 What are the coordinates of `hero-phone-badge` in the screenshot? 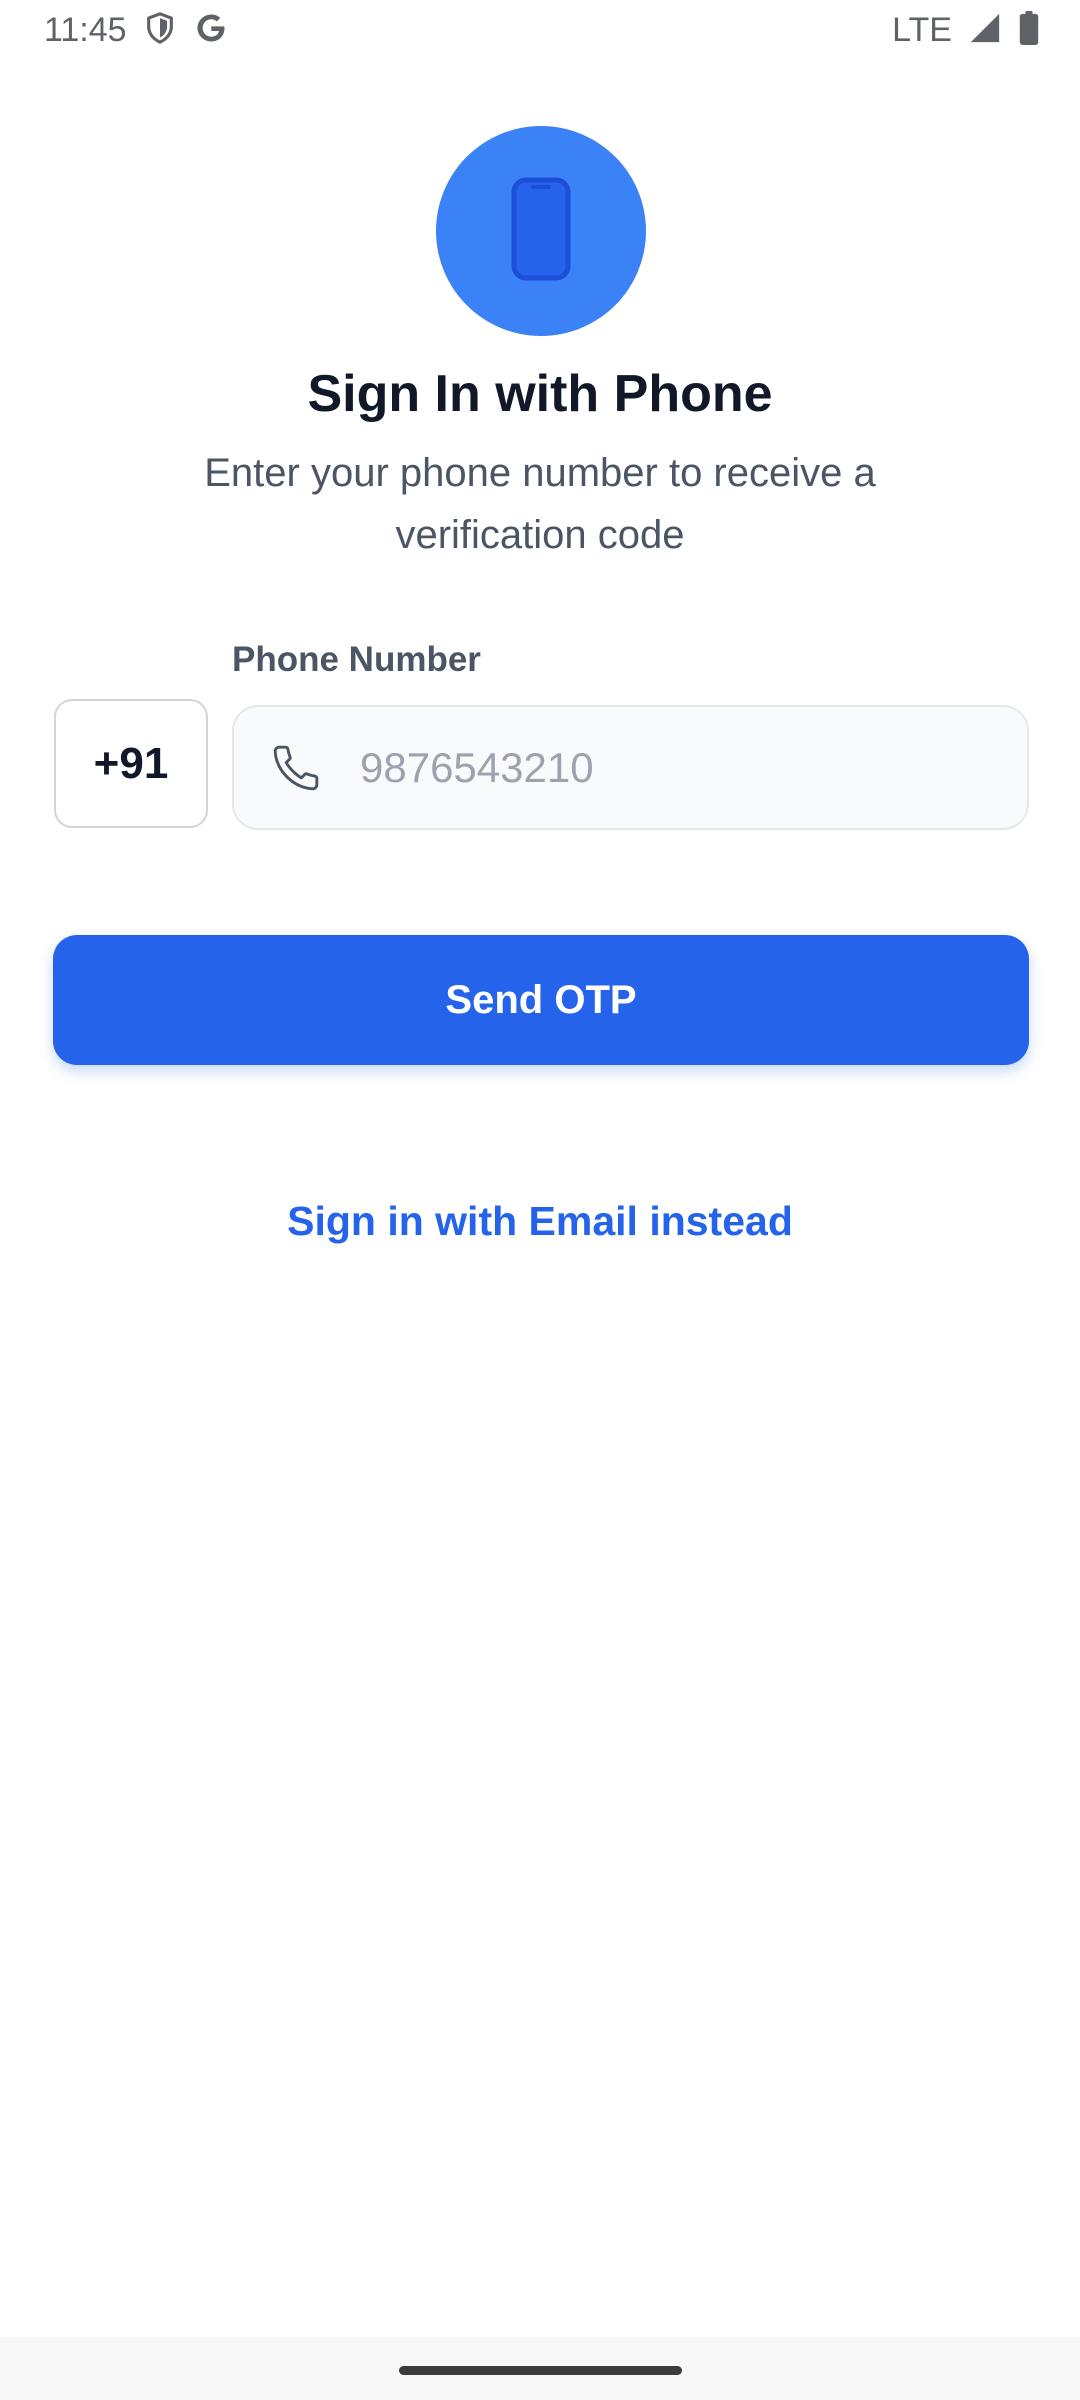 It's located at (541, 231).